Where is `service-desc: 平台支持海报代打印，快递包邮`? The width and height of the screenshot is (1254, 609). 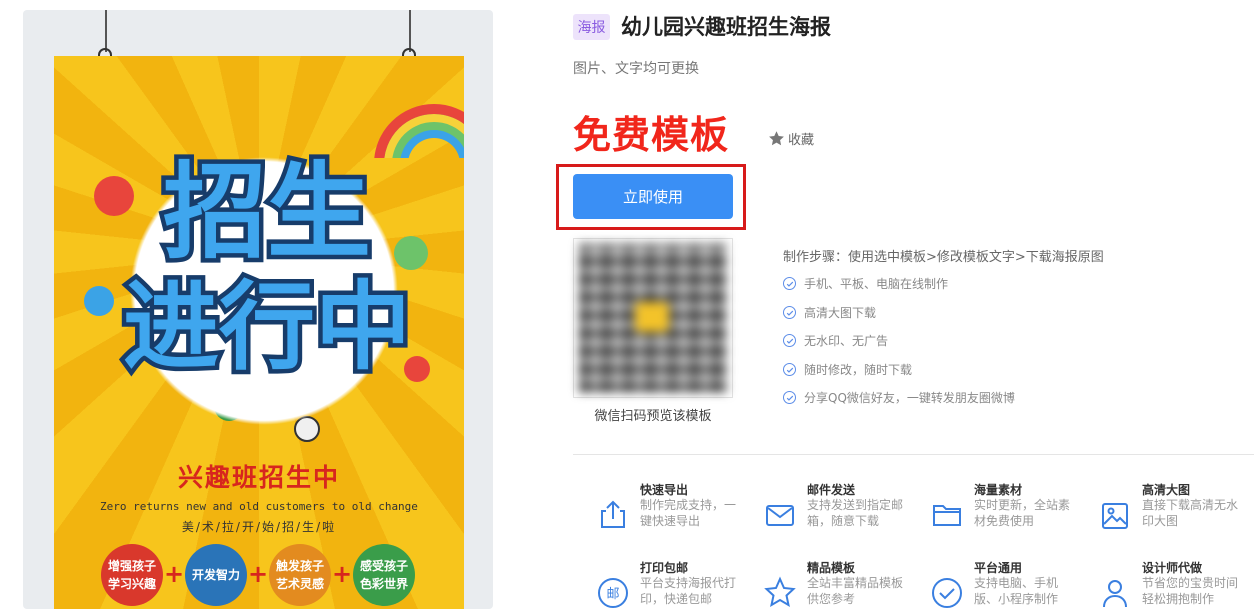
service-desc: 平台支持海报代打印，快递包邮 is located at coordinates (688, 591).